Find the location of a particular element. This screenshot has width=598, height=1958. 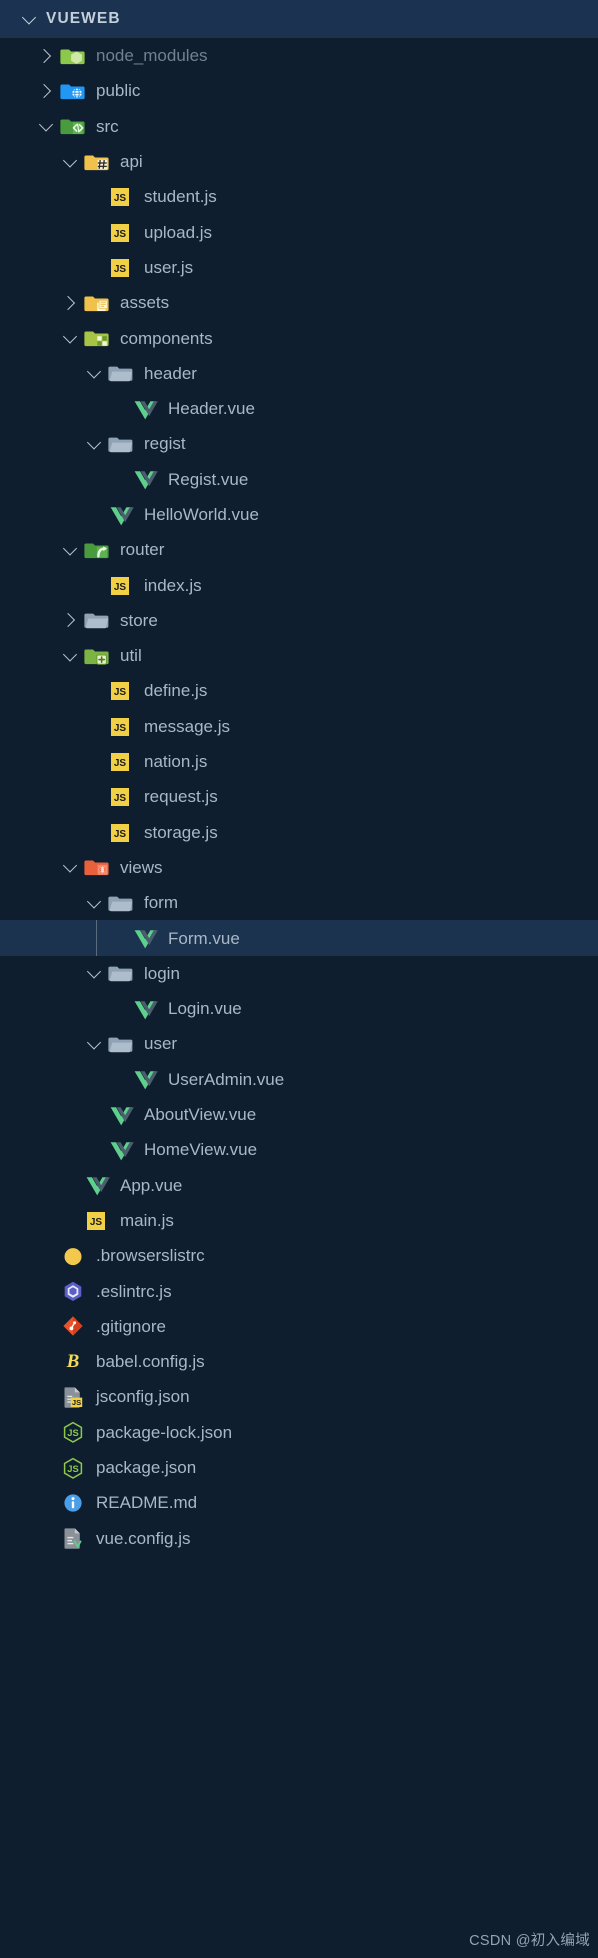

tree-file-row: Login.vue is located at coordinates (299, 1008).